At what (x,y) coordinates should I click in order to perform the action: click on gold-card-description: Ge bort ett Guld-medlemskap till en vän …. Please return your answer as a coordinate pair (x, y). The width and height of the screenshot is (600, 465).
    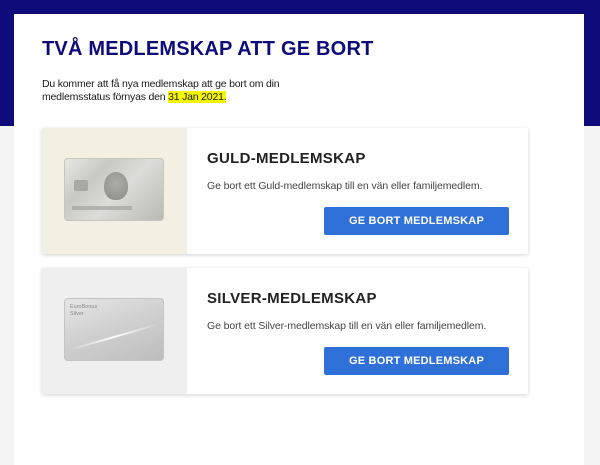
    Looking at the image, I should click on (345, 186).